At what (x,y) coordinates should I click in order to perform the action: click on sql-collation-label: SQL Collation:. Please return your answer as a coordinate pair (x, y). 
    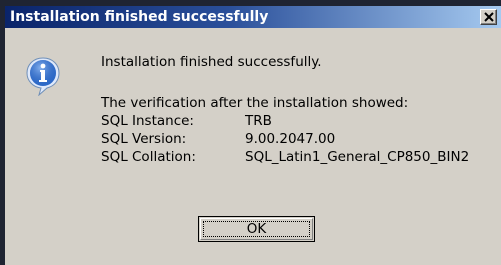
    Looking at the image, I should click on (148, 157).